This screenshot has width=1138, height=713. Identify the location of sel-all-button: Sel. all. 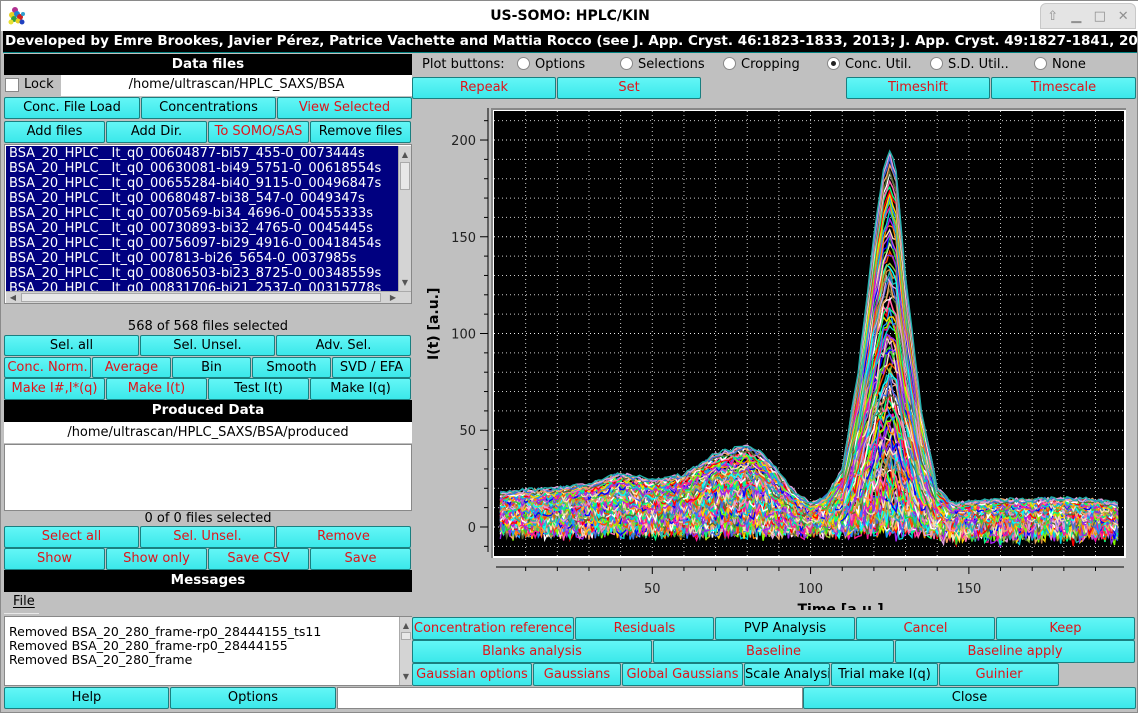
(71, 345).